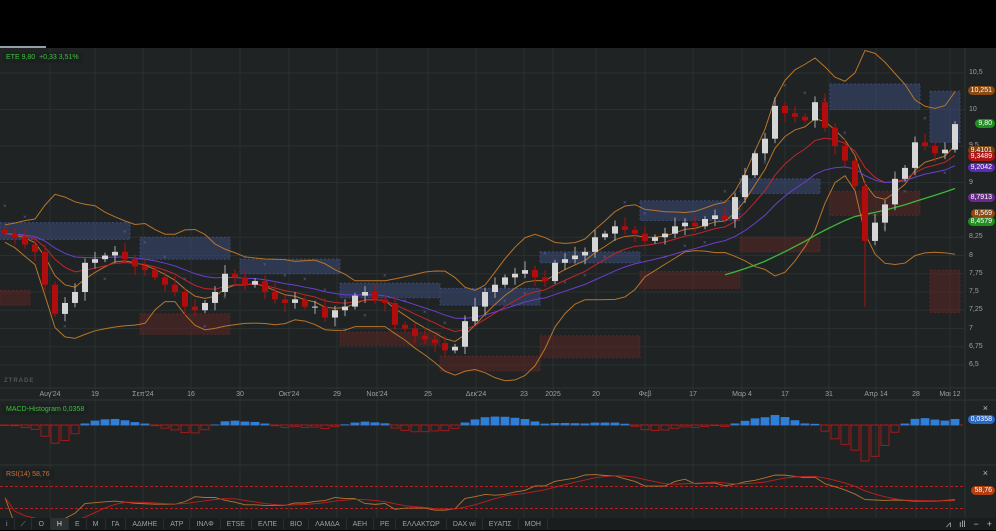 The image size is (996, 531). Describe the element at coordinates (962, 524) in the screenshot. I see `bar-chart-icon: ıll` at that location.